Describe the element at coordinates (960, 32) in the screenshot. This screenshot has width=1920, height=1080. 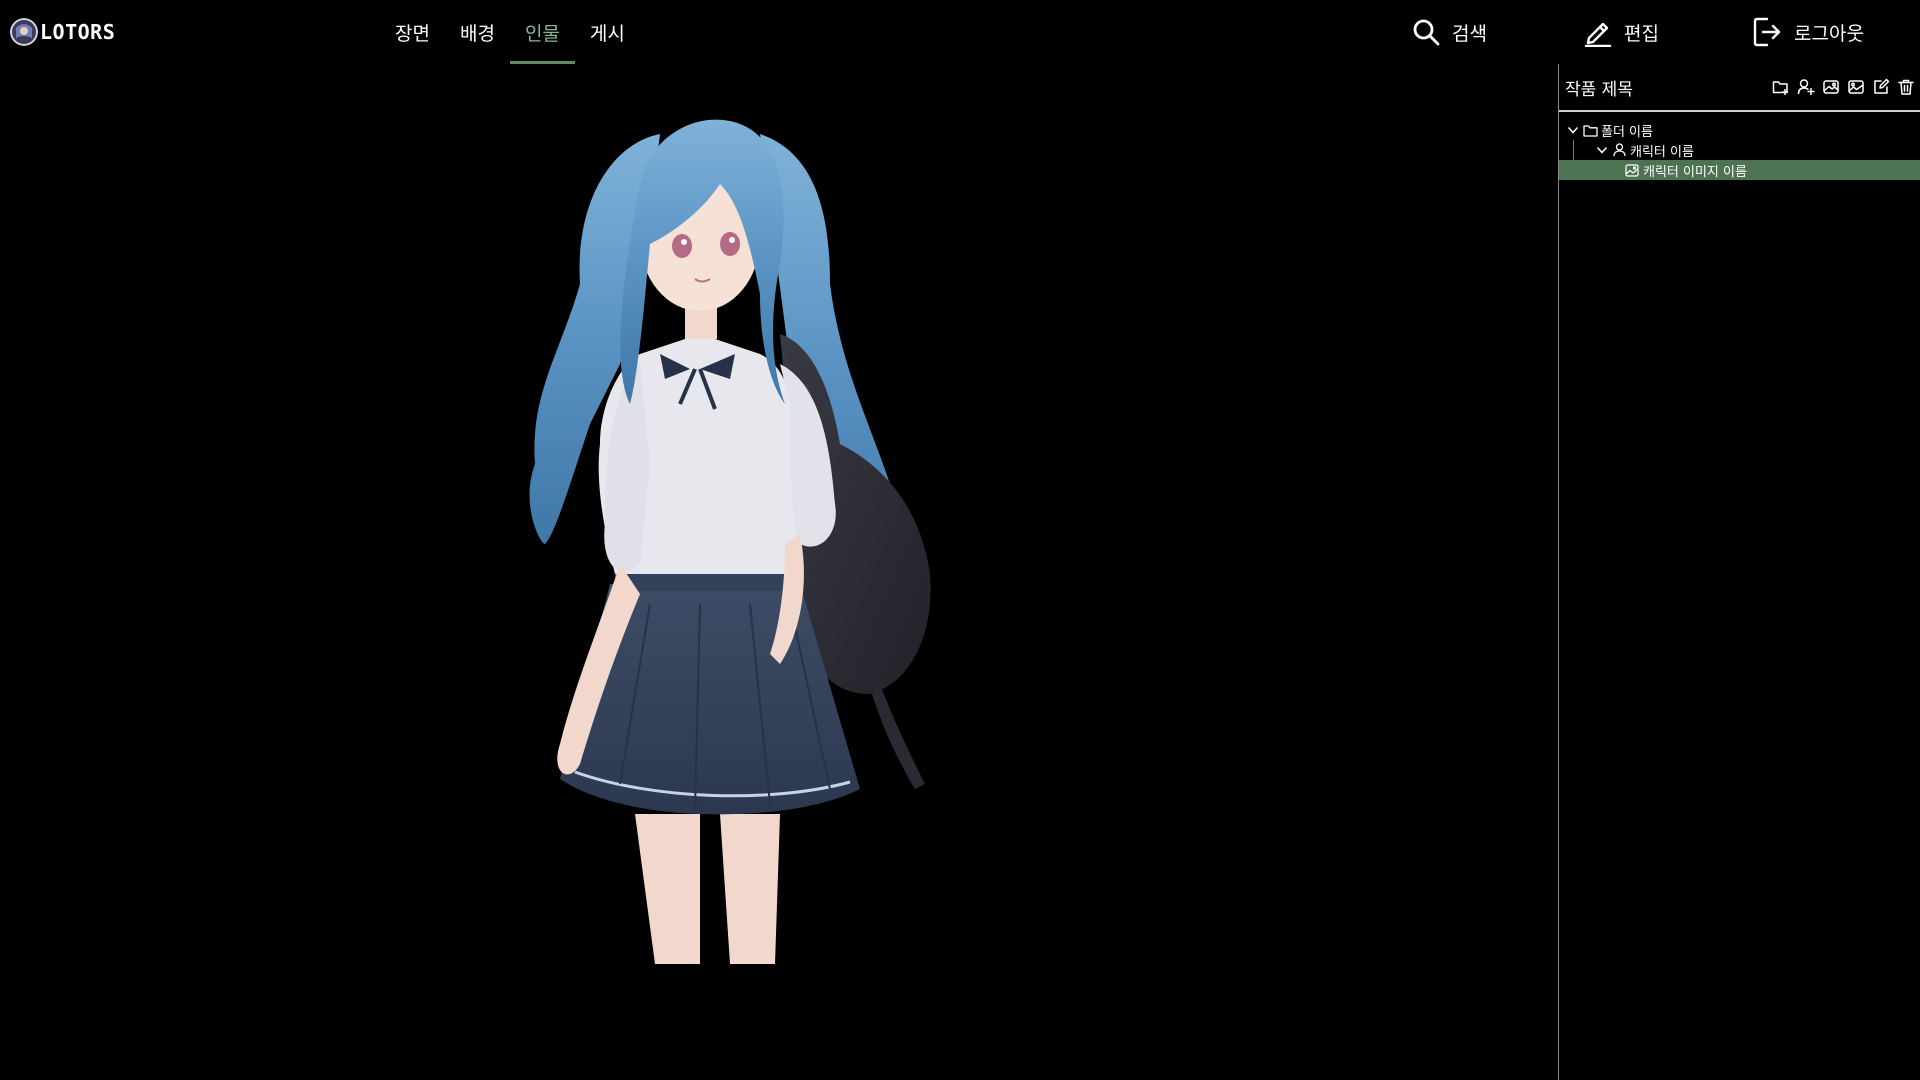
I see `top-bar: LOTORS 장면 배경 인물 게시 검색 편집 로그아웃` at that location.